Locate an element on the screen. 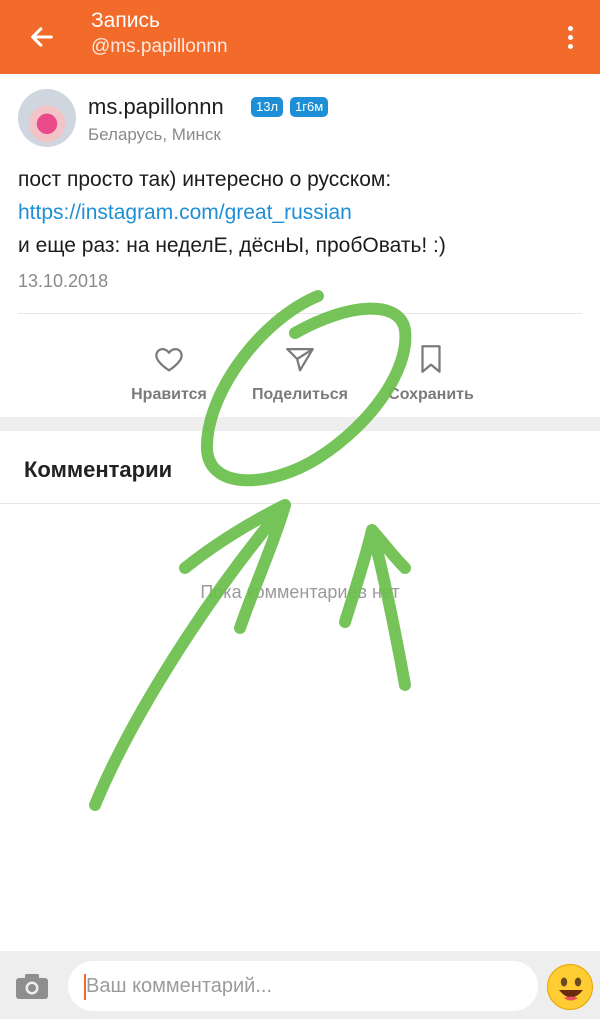  camera-icon is located at coordinates (32, 986).